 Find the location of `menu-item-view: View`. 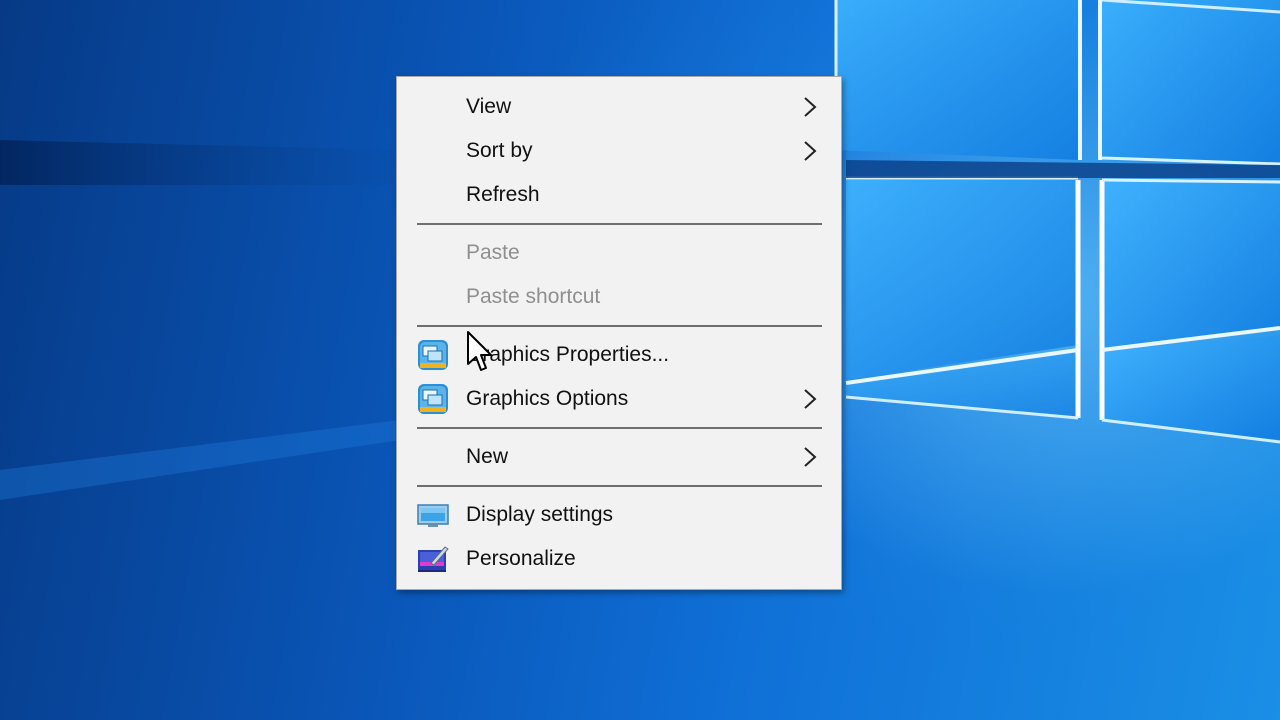

menu-item-view: View is located at coordinates (619, 107).